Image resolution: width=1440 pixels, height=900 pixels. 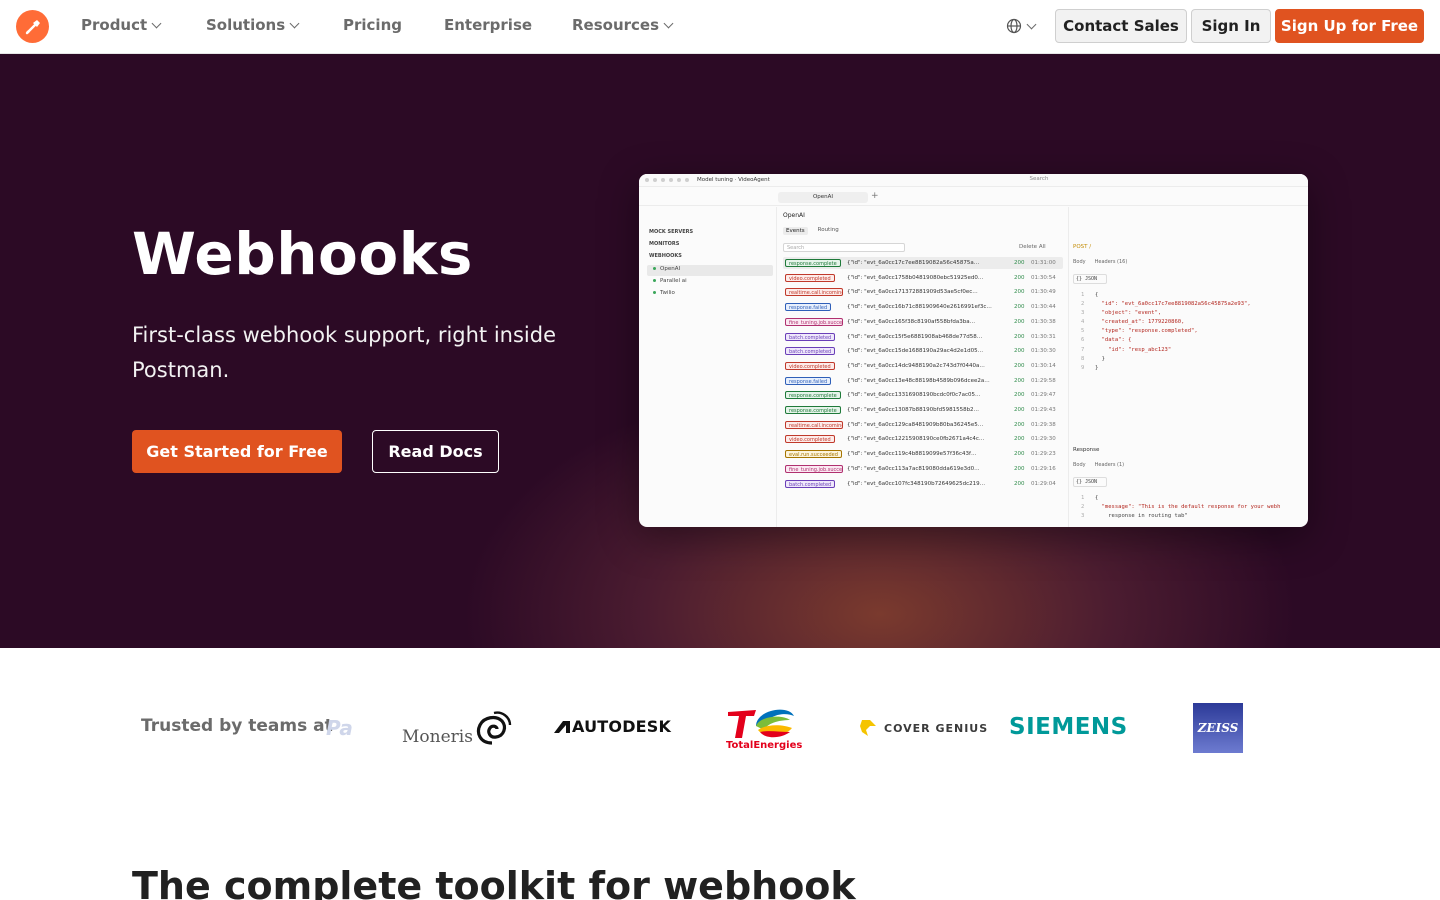 What do you see at coordinates (1113, 340) in the screenshot?
I see `code-text: "data": {` at bounding box center [1113, 340].